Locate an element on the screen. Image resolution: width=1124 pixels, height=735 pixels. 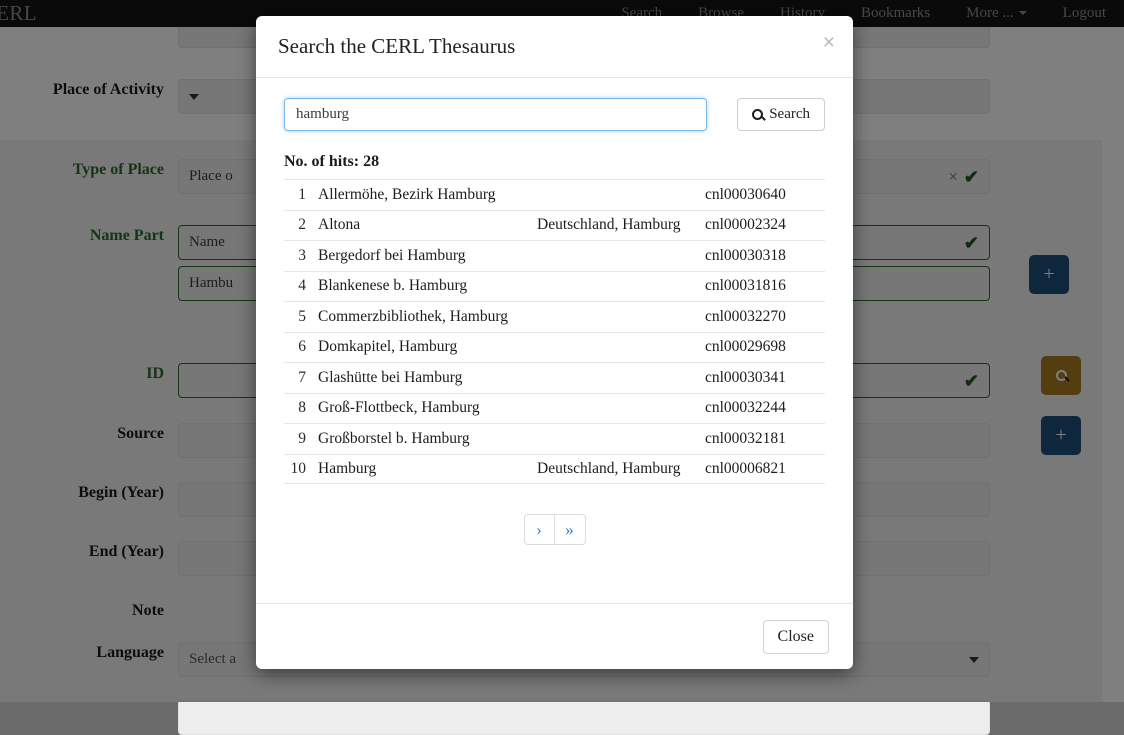
form-row-bottom-partial is located at coordinates (562, 717).